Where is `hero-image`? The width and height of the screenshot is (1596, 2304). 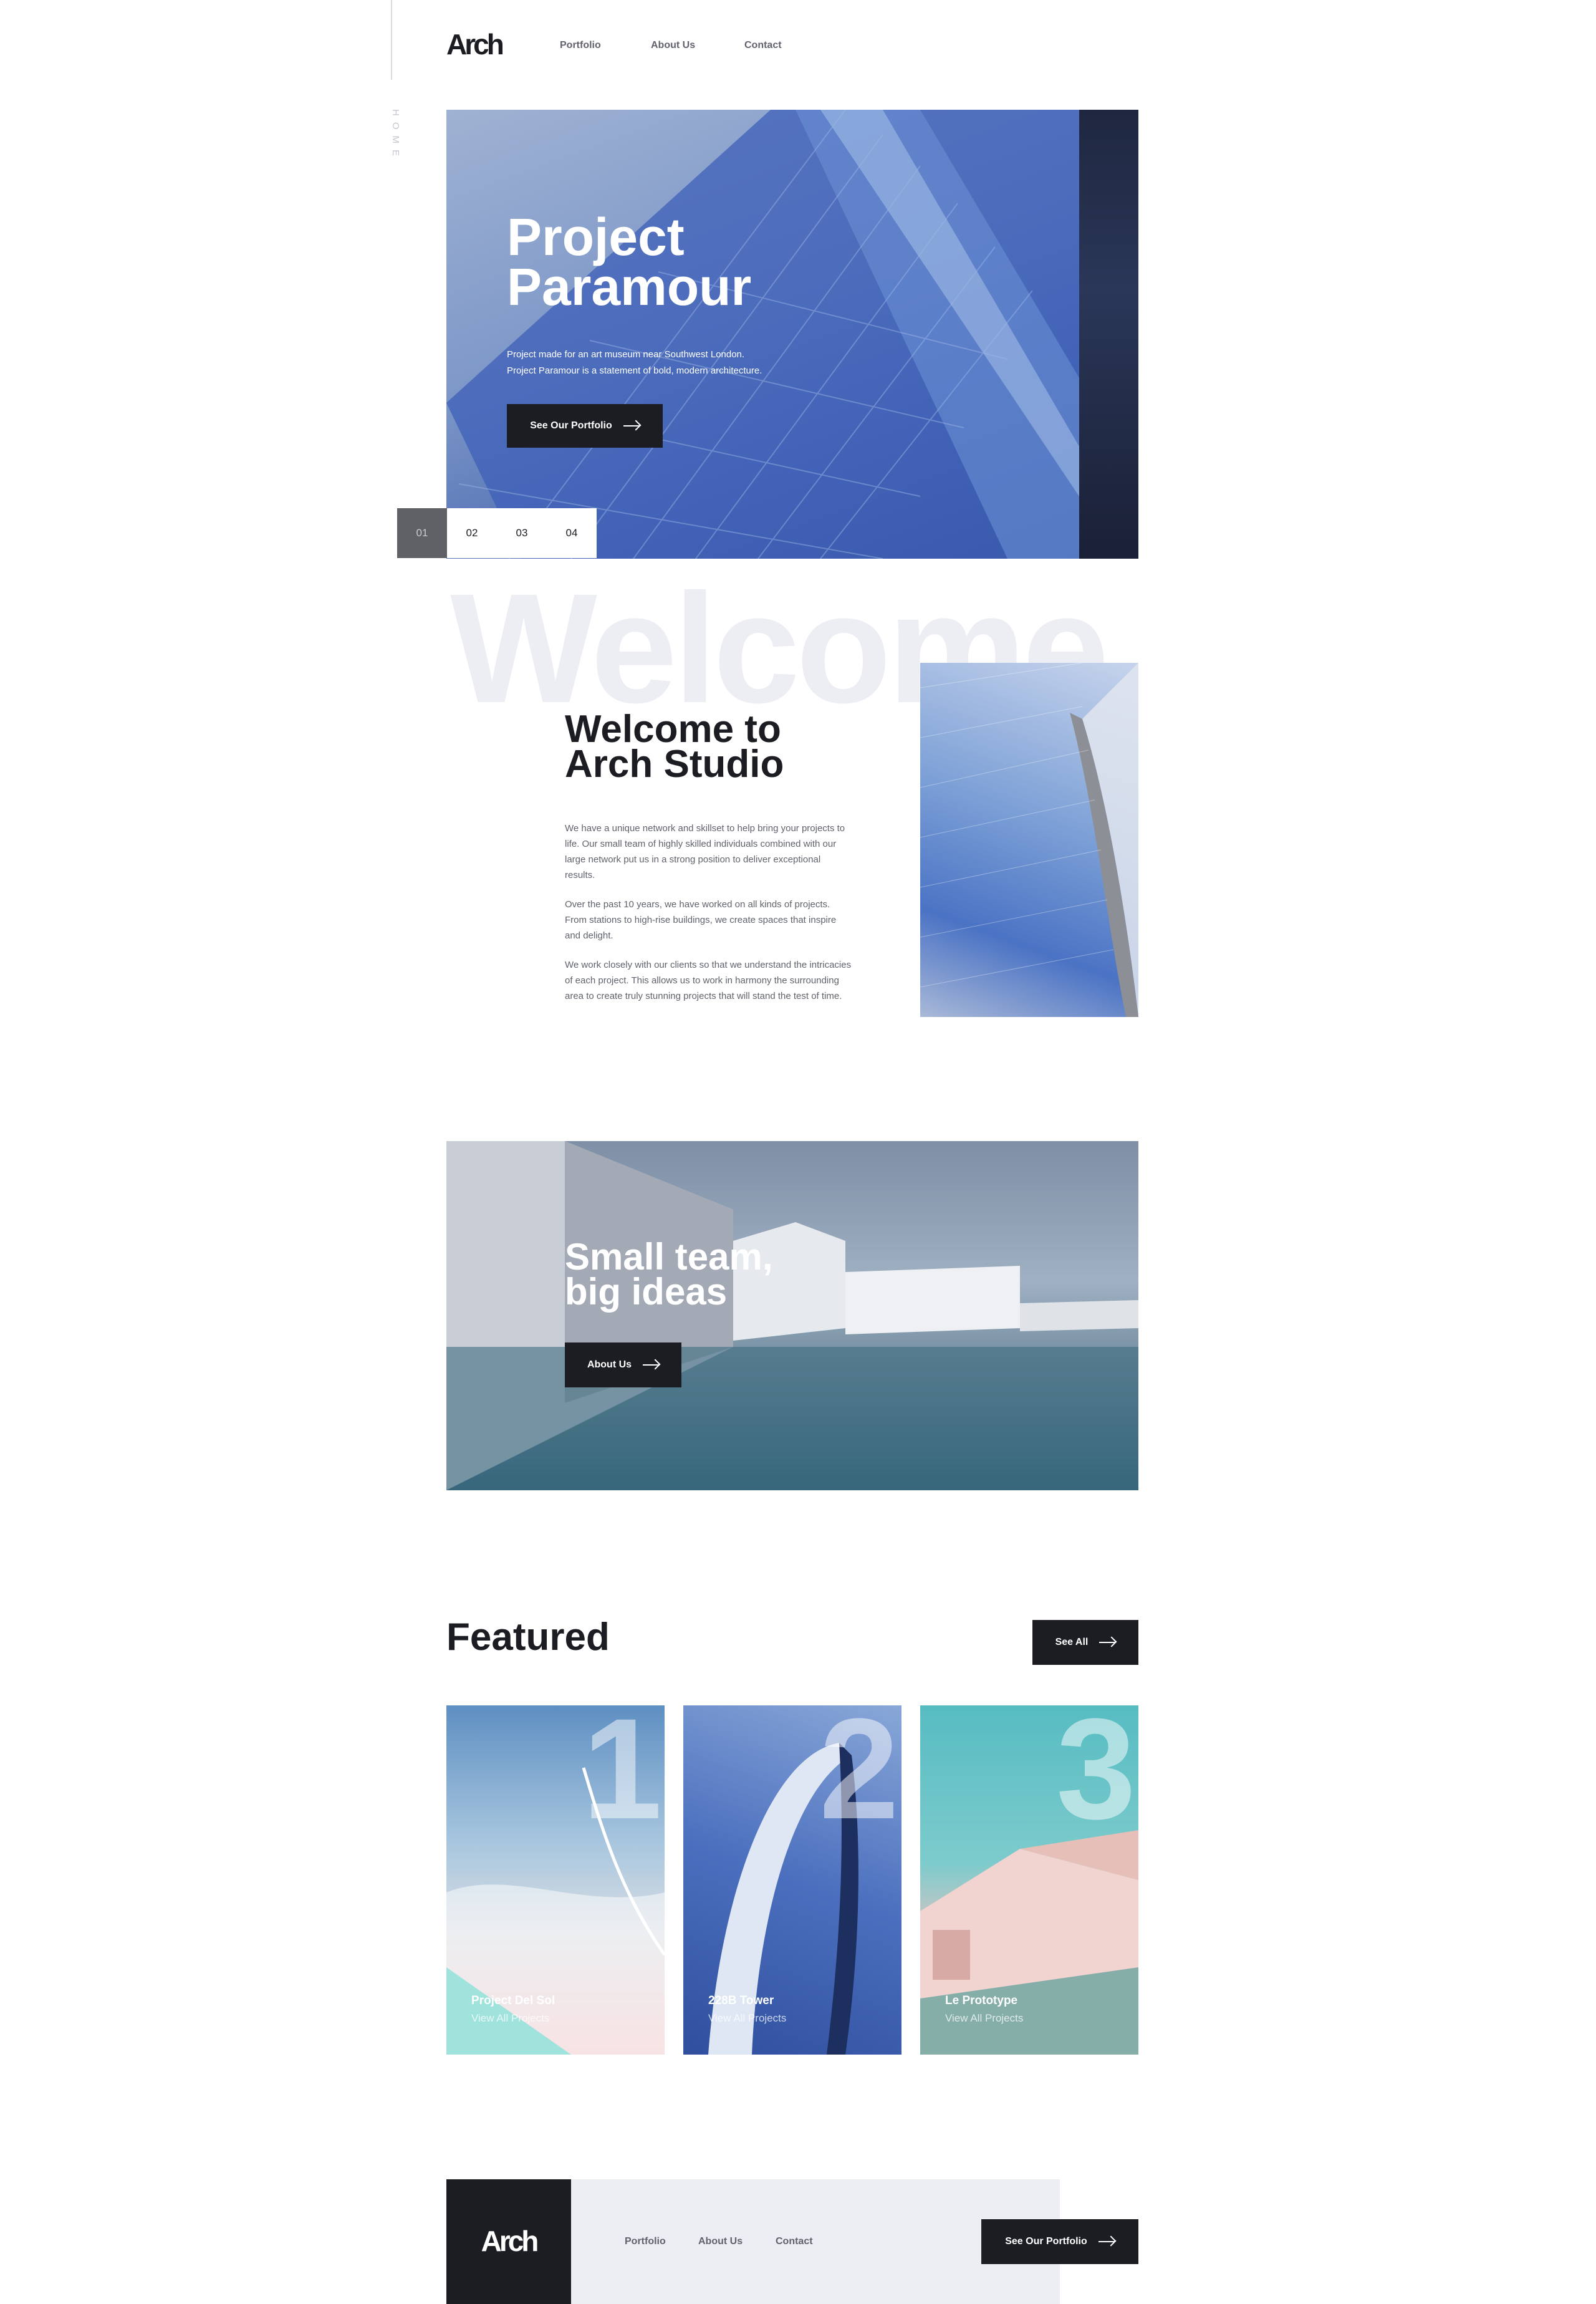
hero-image is located at coordinates (792, 335).